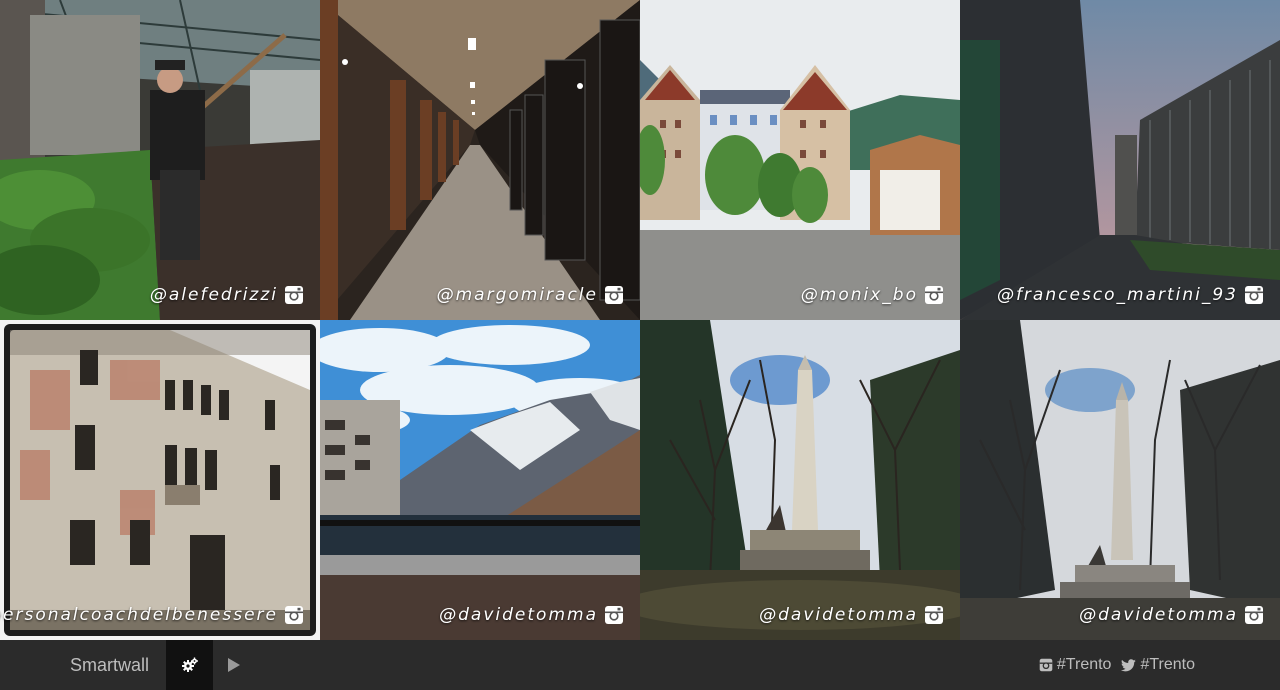 The width and height of the screenshot is (1280, 690). Describe the element at coordinates (213, 295) in the screenshot. I see `handle-text: @alefedrizzi` at that location.